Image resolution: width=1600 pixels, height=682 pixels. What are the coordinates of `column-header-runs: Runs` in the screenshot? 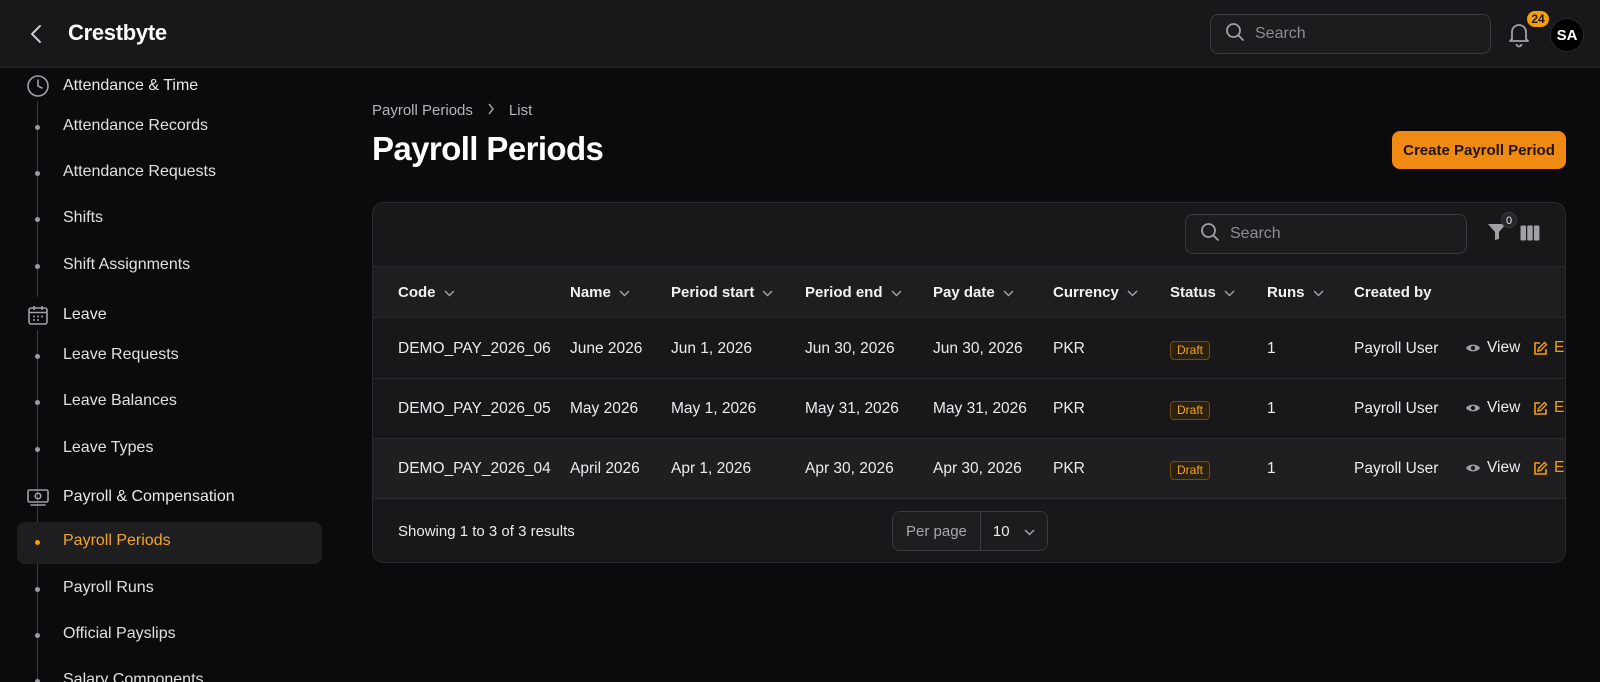 It's located at (1295, 292).